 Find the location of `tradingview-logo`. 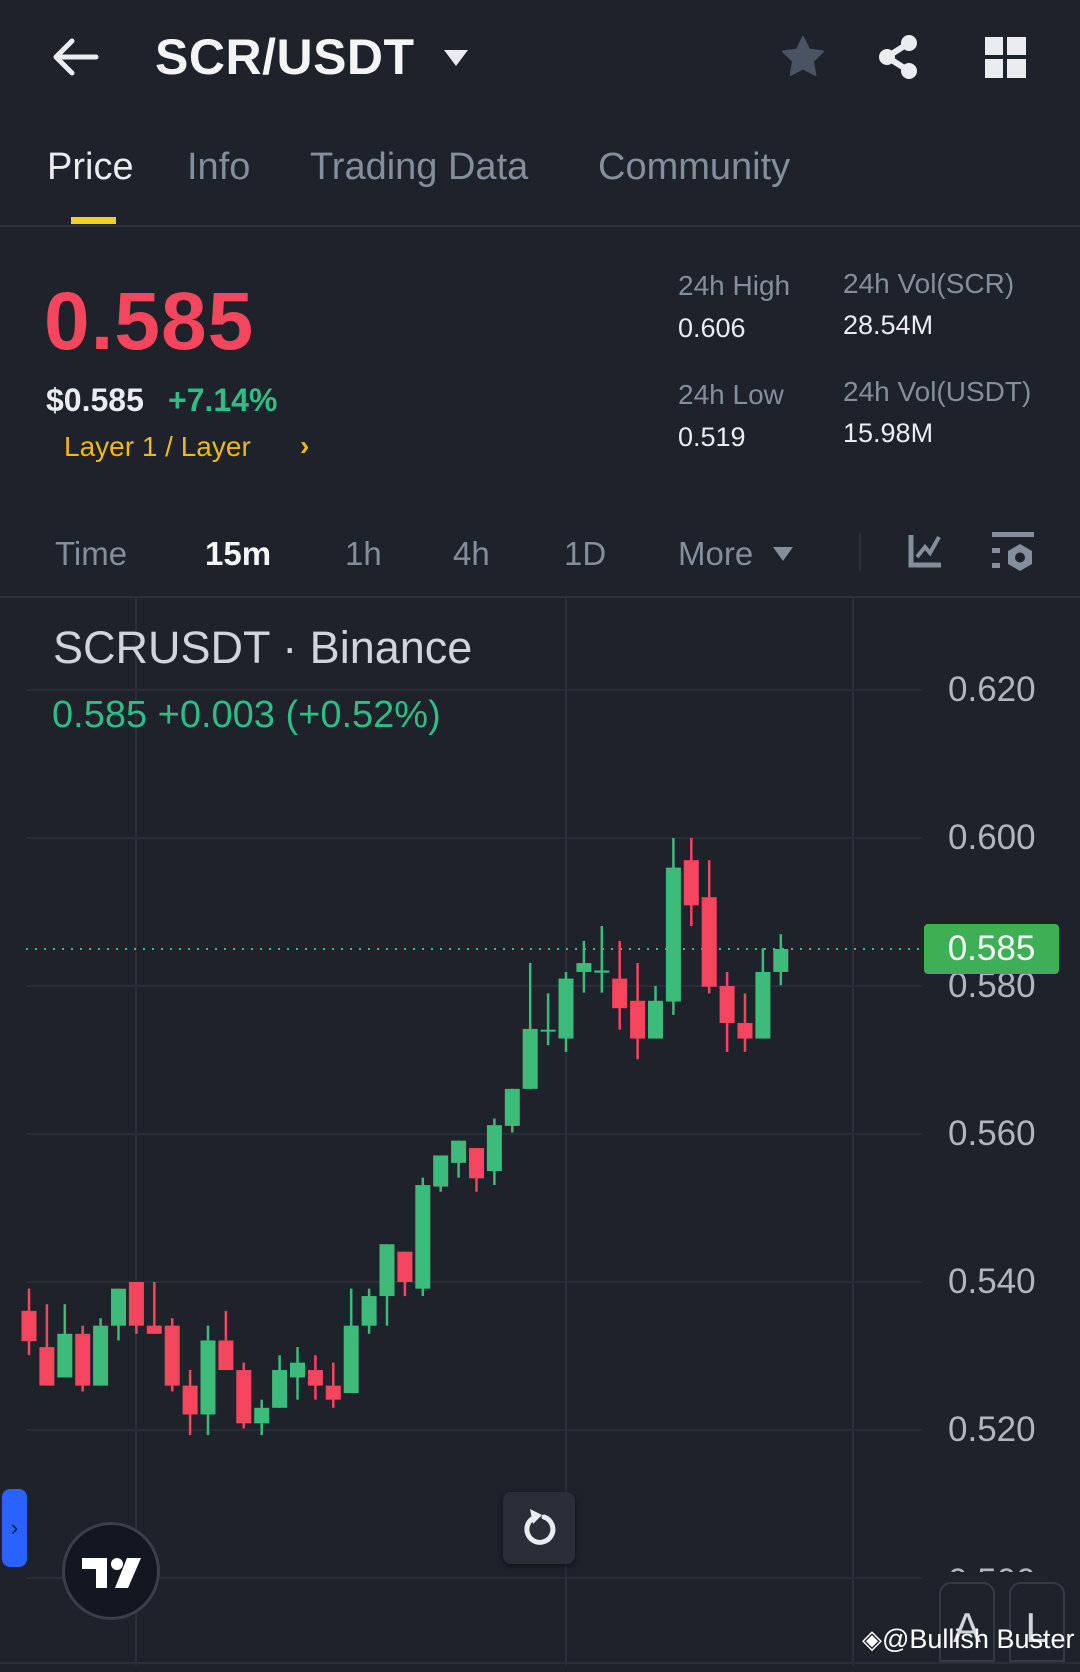

tradingview-logo is located at coordinates (111, 1571).